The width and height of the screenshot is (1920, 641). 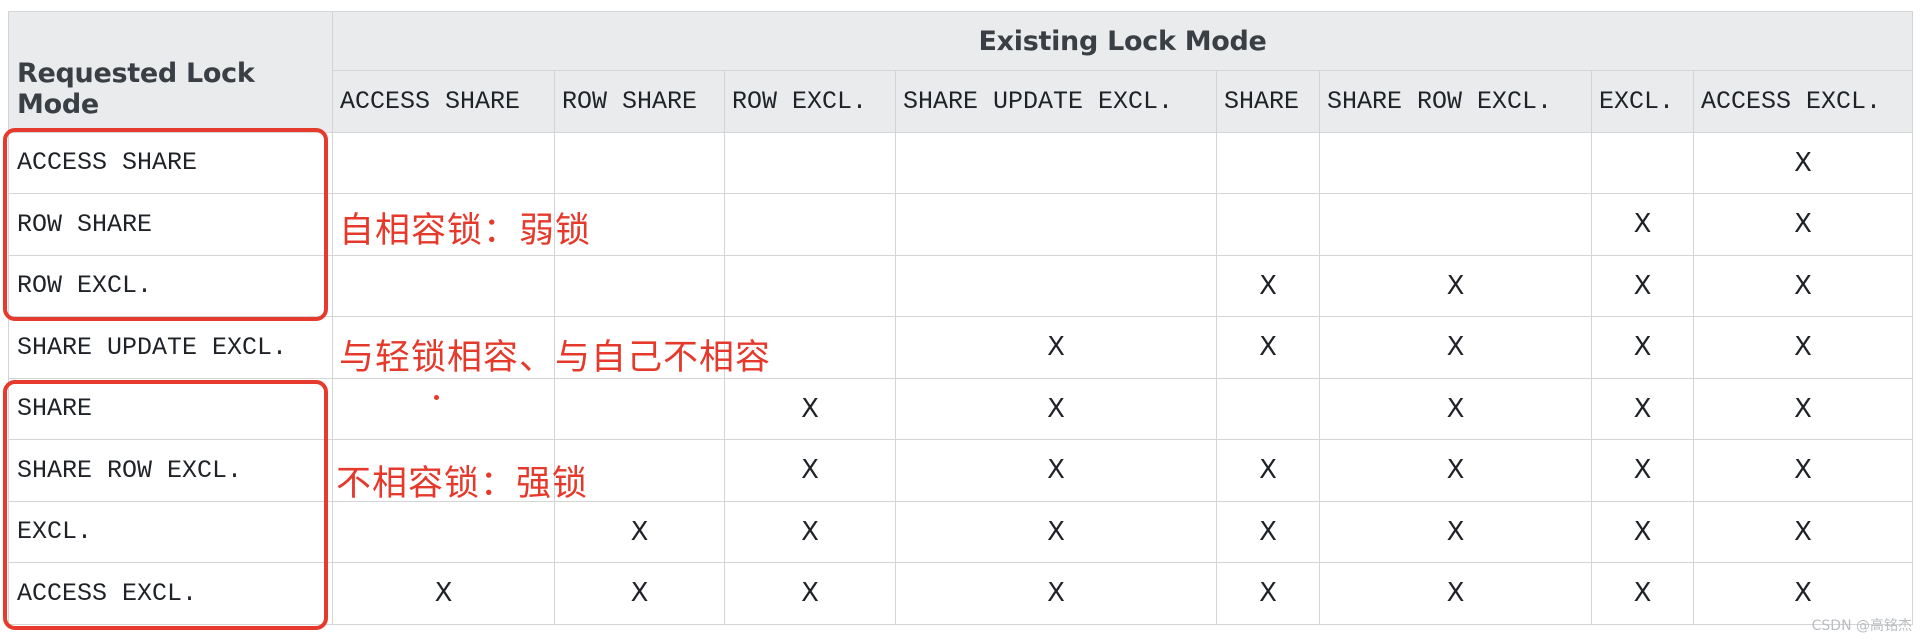 I want to click on row-header: SHARE, so click(x=170, y=408).